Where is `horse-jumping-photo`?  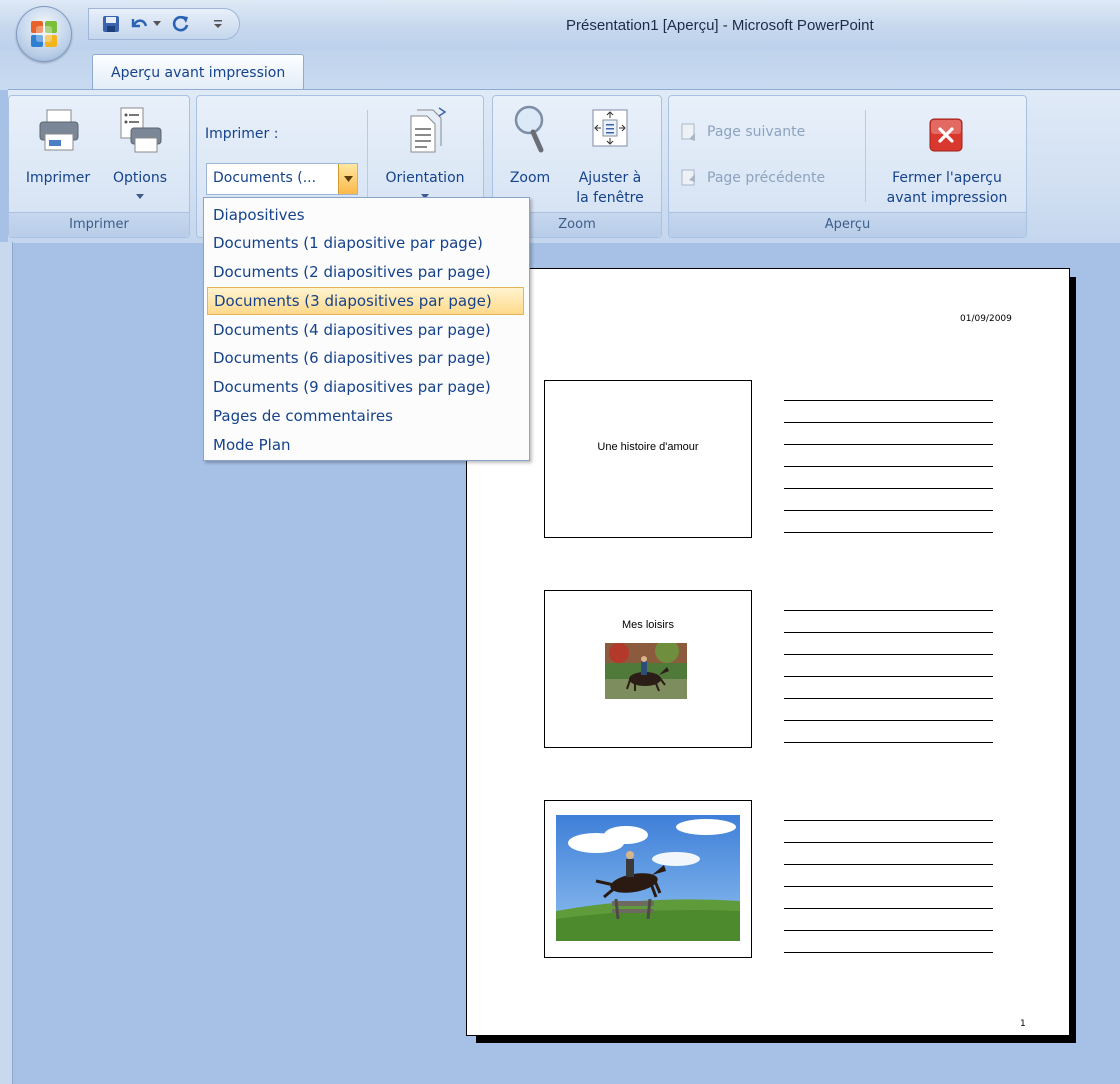
horse-jumping-photo is located at coordinates (648, 878).